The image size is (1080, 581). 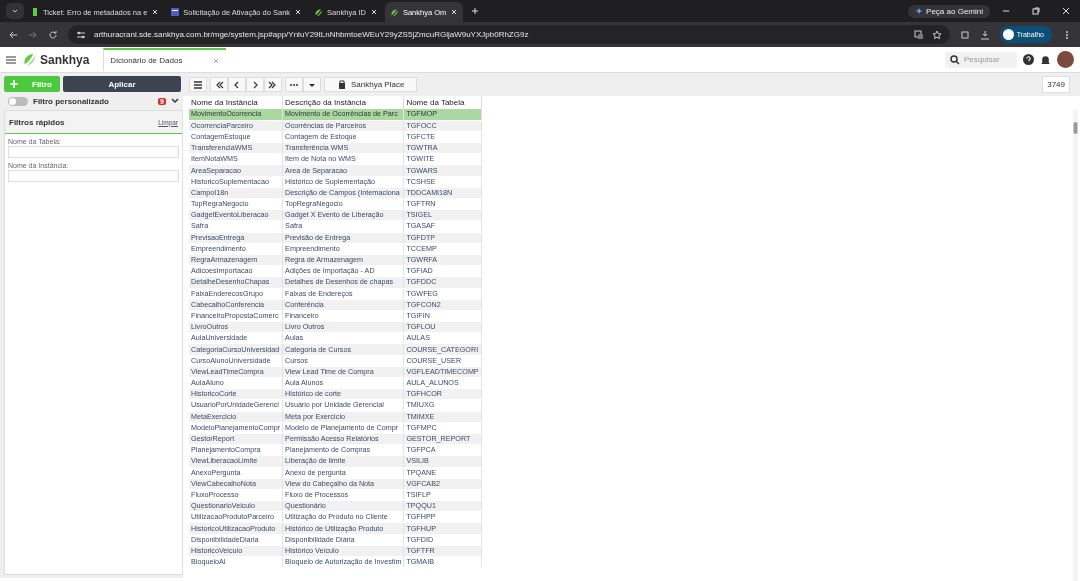 What do you see at coordinates (475, 11) in the screenshot?
I see `new-tab-icon` at bounding box center [475, 11].